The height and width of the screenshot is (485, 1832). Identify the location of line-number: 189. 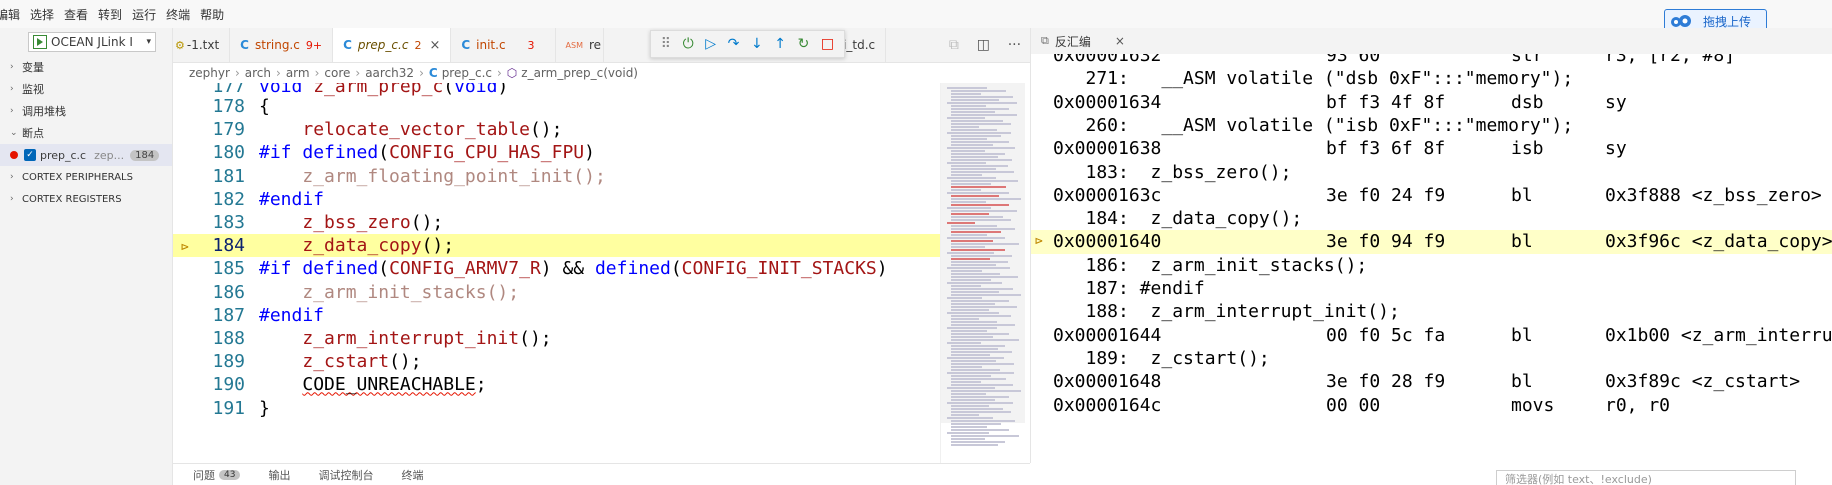
(219, 361).